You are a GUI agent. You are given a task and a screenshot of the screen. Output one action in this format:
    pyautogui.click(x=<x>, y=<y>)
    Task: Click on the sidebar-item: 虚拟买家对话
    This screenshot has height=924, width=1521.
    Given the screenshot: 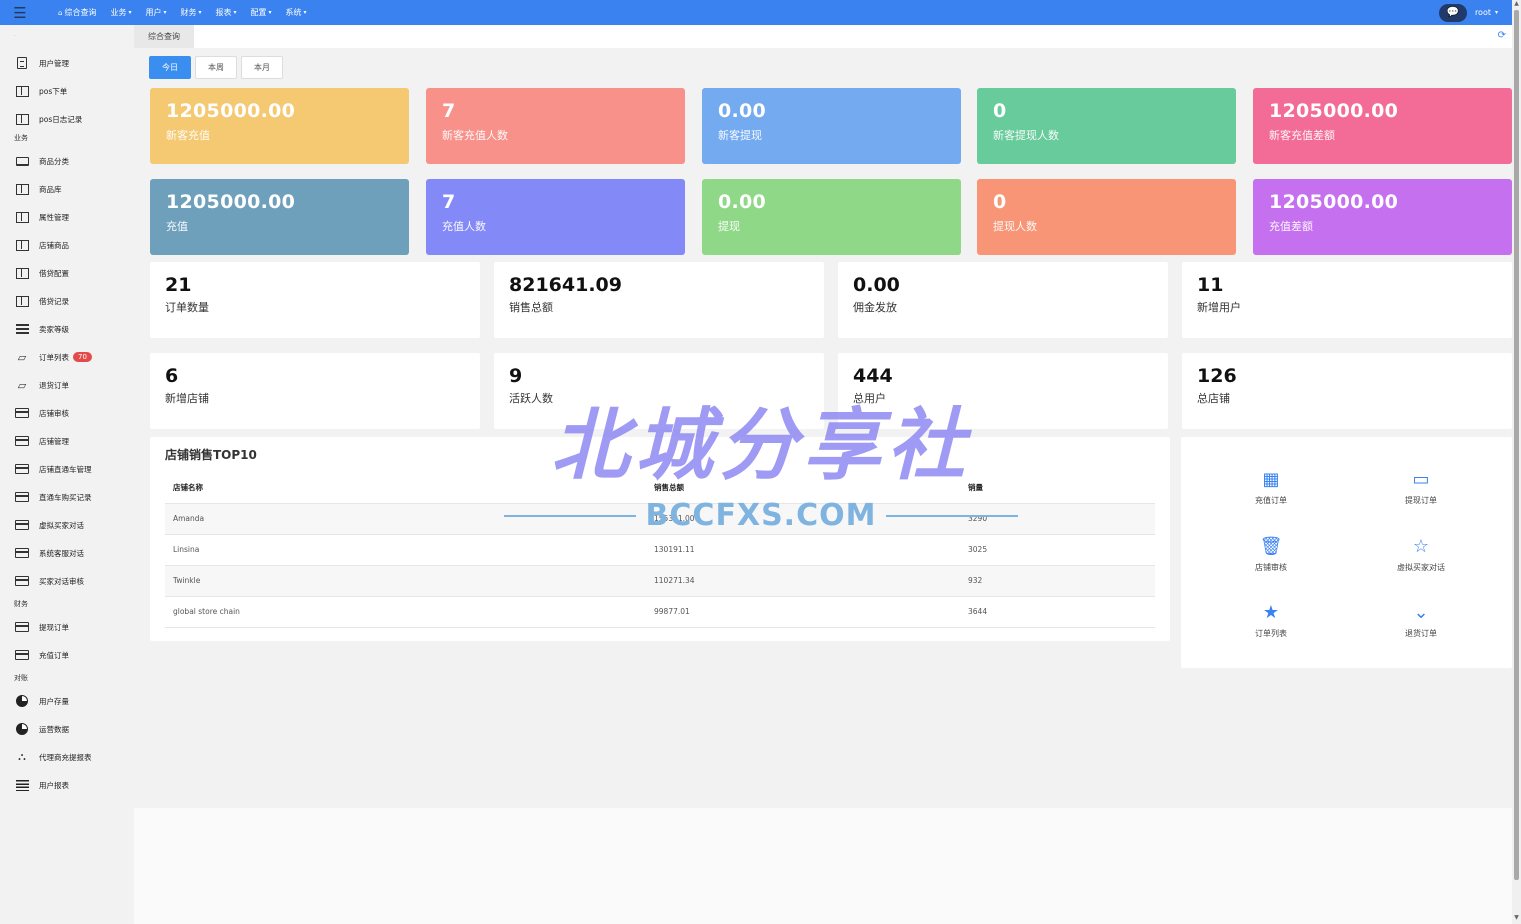 What is the action you would take?
    pyautogui.click(x=67, y=525)
    